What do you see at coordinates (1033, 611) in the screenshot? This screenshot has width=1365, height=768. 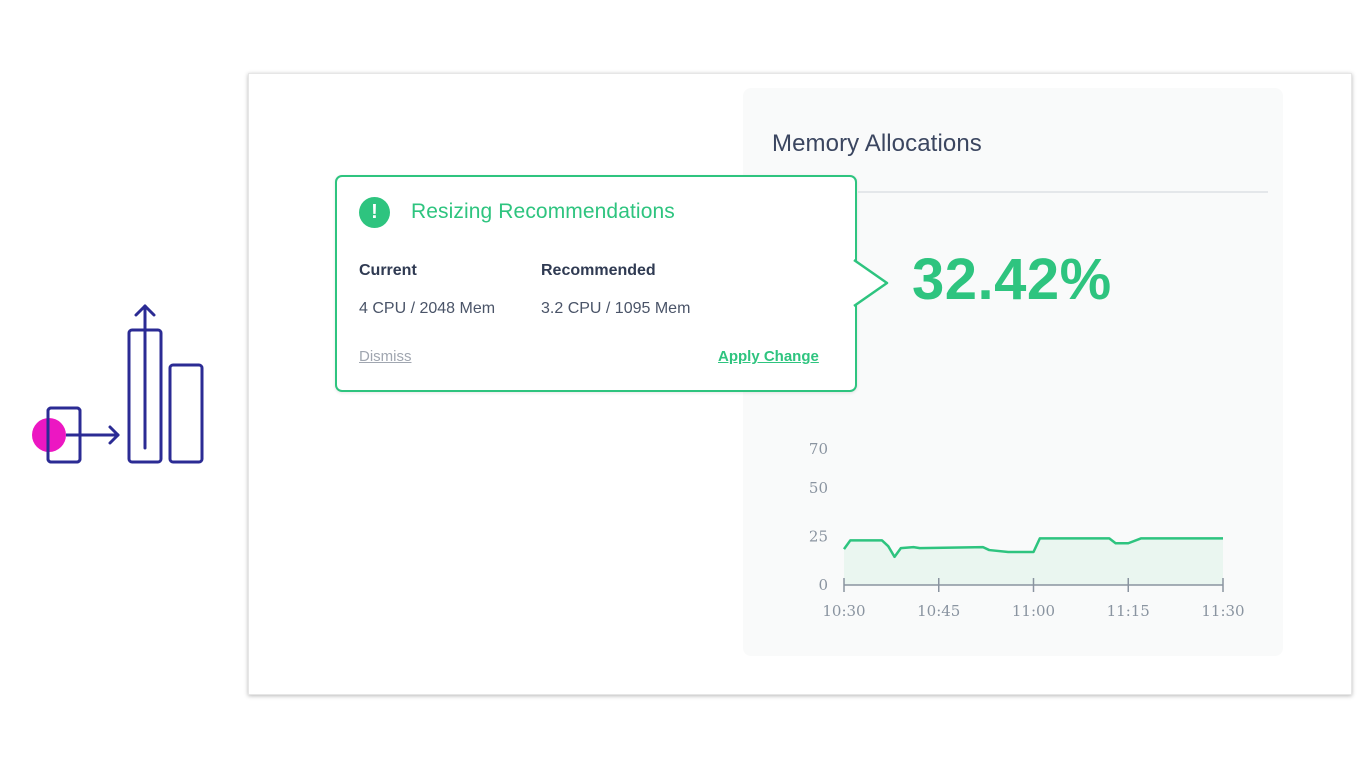 I see `x-tick-label: 11:00` at bounding box center [1033, 611].